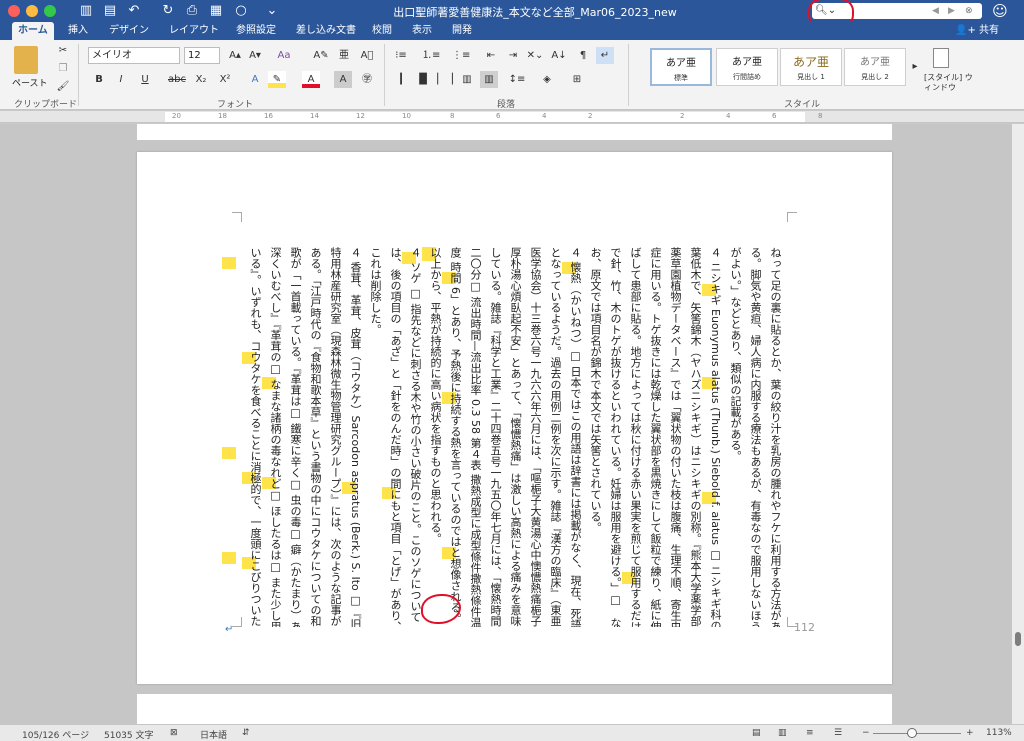 The height and width of the screenshot is (741, 1024). Describe the element at coordinates (513, 55) in the screenshot. I see `increase-indent-icon: ⇥` at that location.